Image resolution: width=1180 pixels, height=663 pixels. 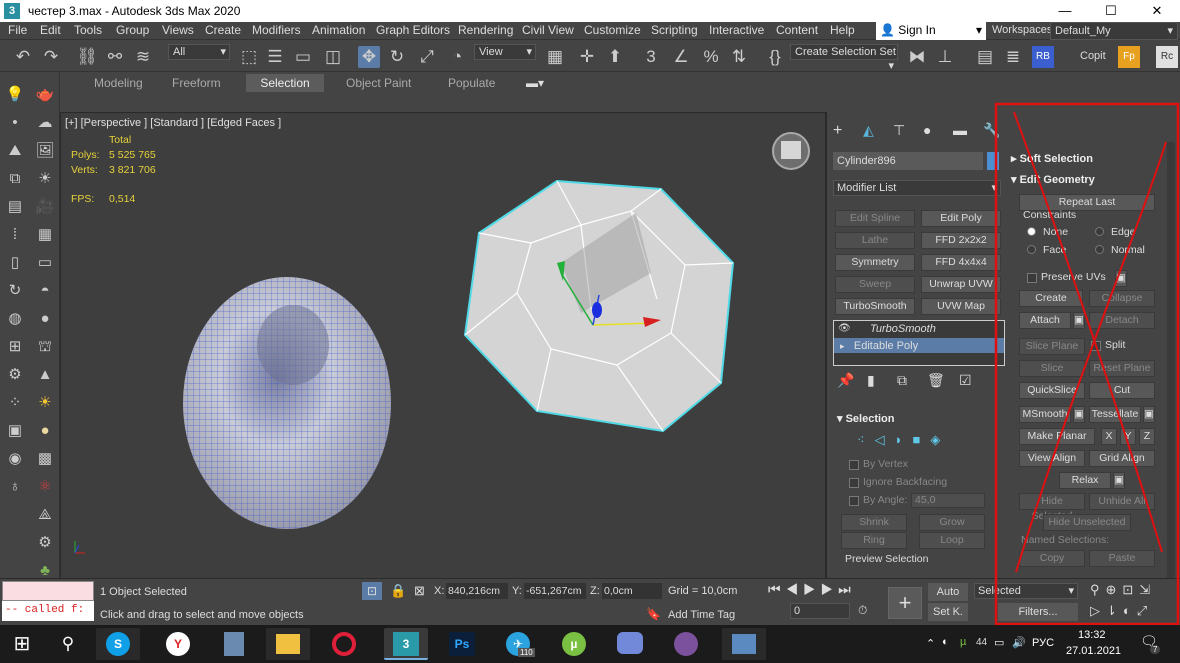 I want to click on symmetry-button: Symmetry, so click(x=875, y=262).